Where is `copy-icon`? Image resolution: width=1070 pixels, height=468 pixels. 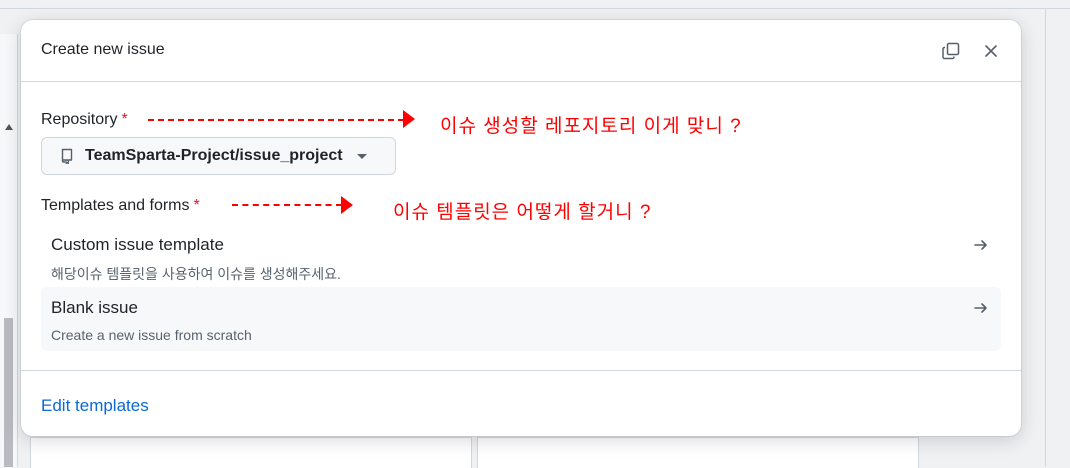
copy-icon is located at coordinates (951, 51).